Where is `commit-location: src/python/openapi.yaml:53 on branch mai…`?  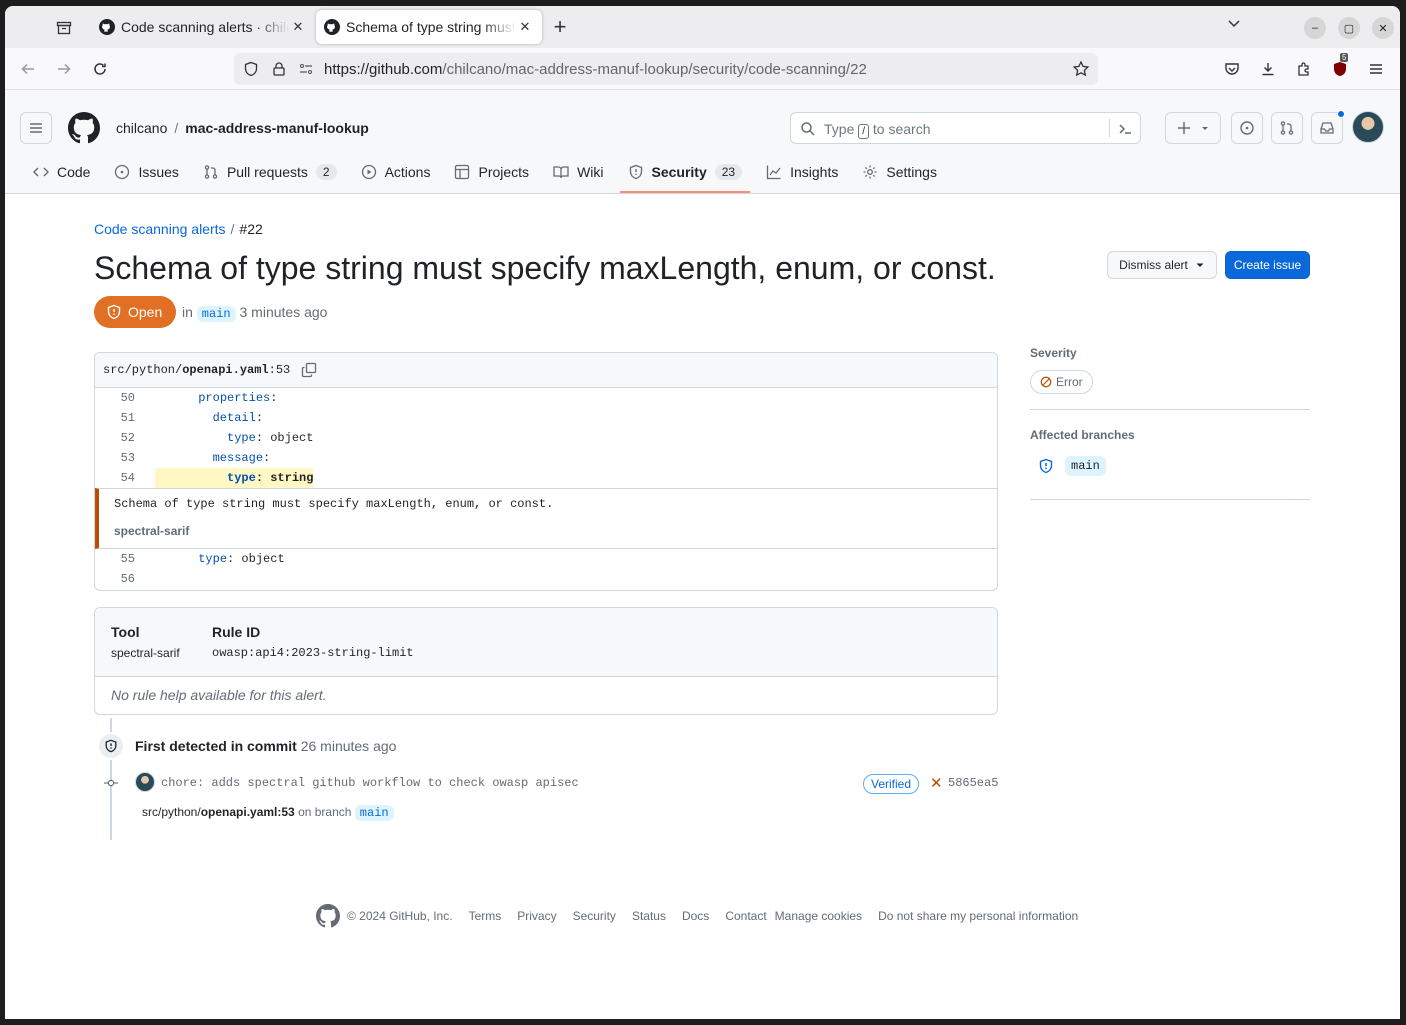 commit-location: src/python/openapi.yaml:53 on branch mai… is located at coordinates (268, 813).